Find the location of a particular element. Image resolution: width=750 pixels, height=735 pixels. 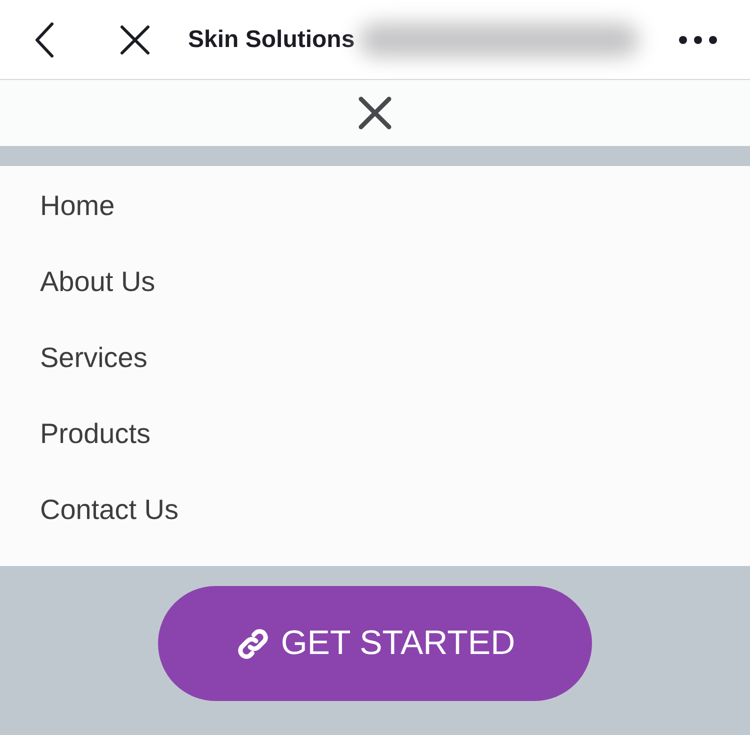

menu-item: Products is located at coordinates (95, 452).